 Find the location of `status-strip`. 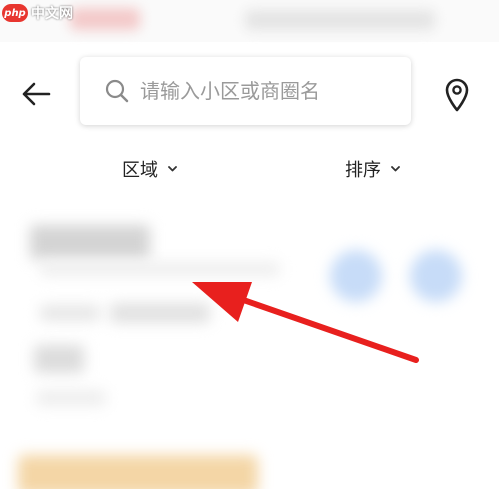

status-strip is located at coordinates (249, 21).